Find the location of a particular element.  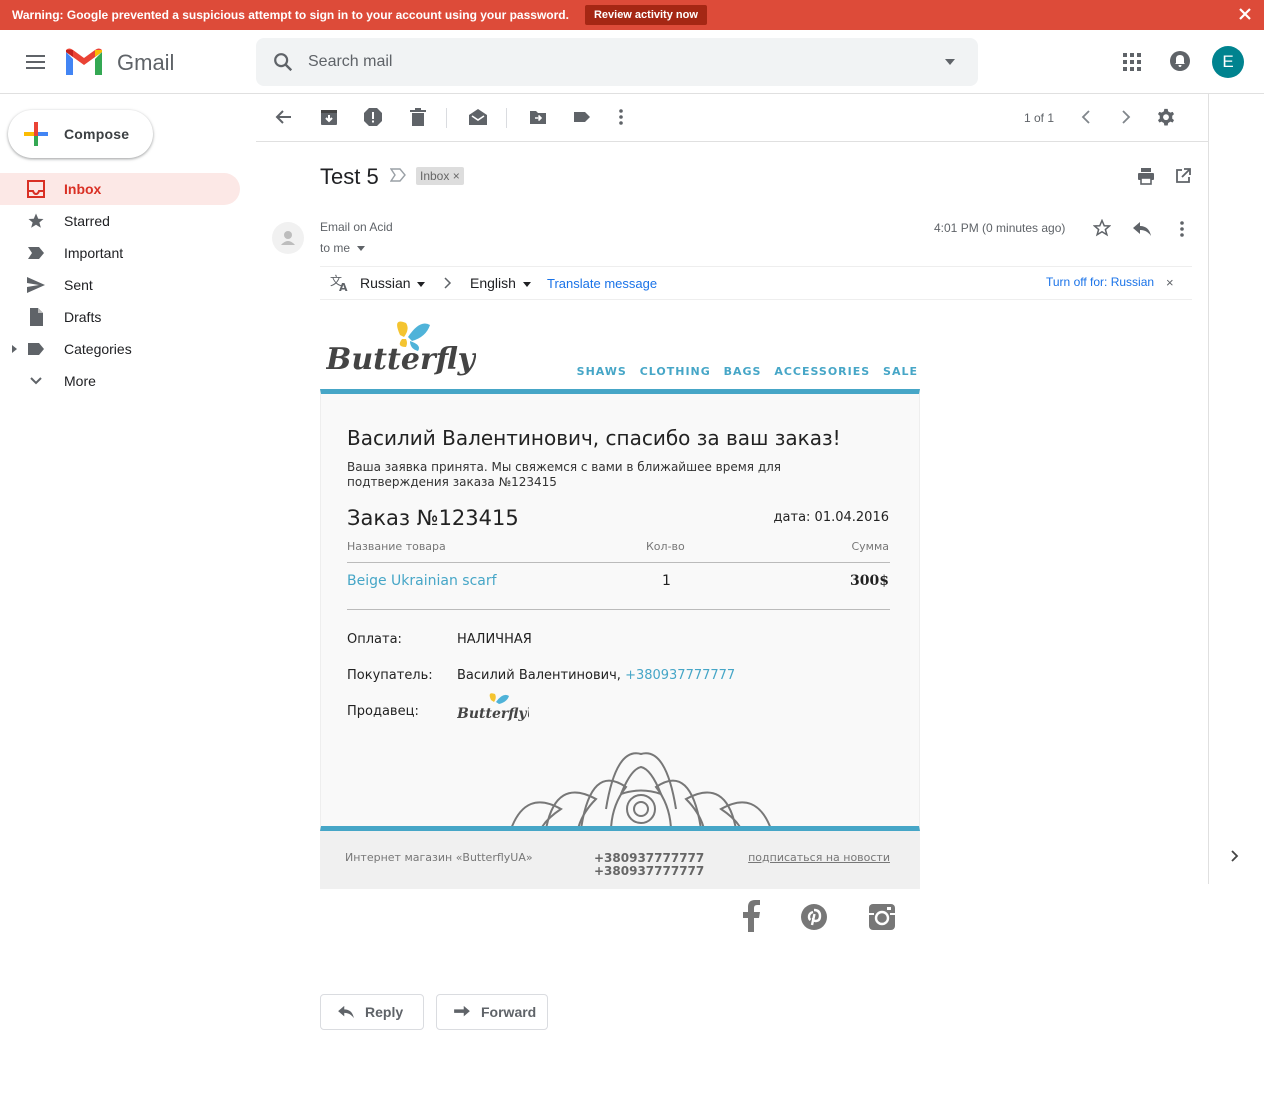

recipient-details: to me is located at coordinates (343, 248).